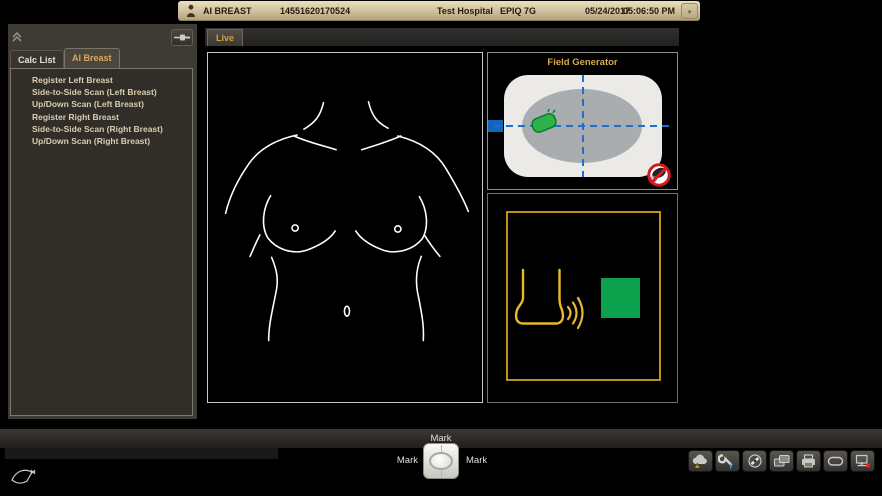 This screenshot has width=882, height=496. I want to click on trackball-ball-icon, so click(441, 461).